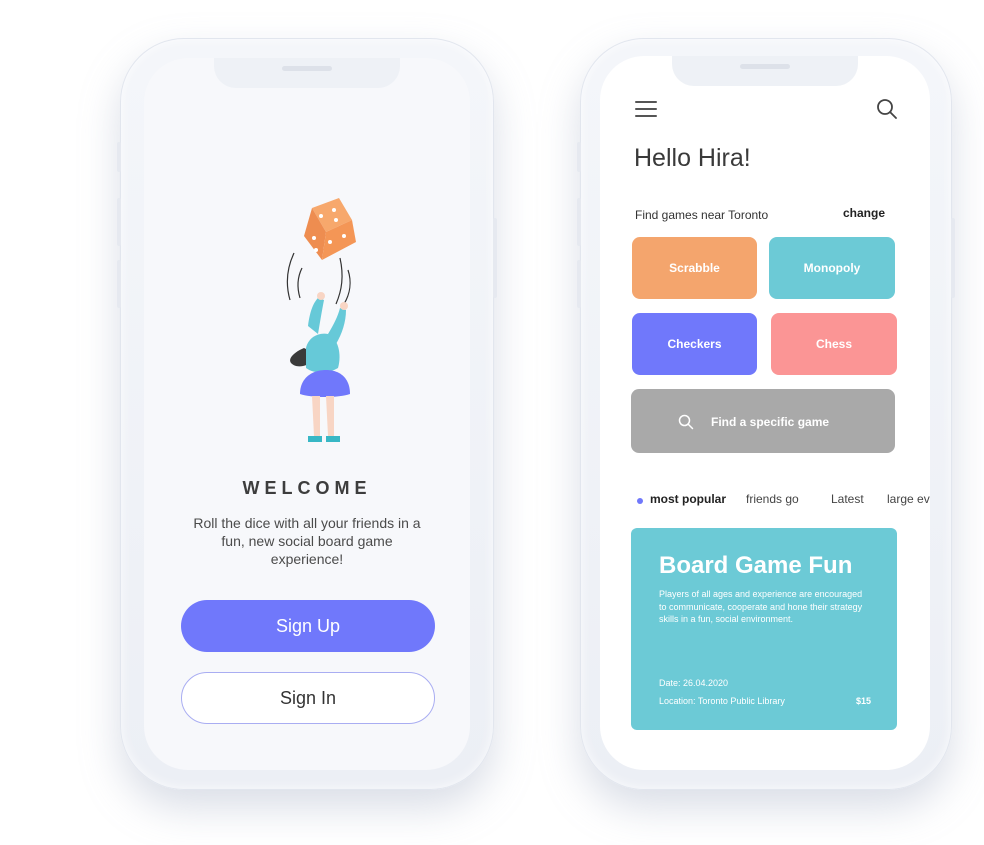 The image size is (984, 845). What do you see at coordinates (640, 501) in the screenshot?
I see `active-filter-dot` at bounding box center [640, 501].